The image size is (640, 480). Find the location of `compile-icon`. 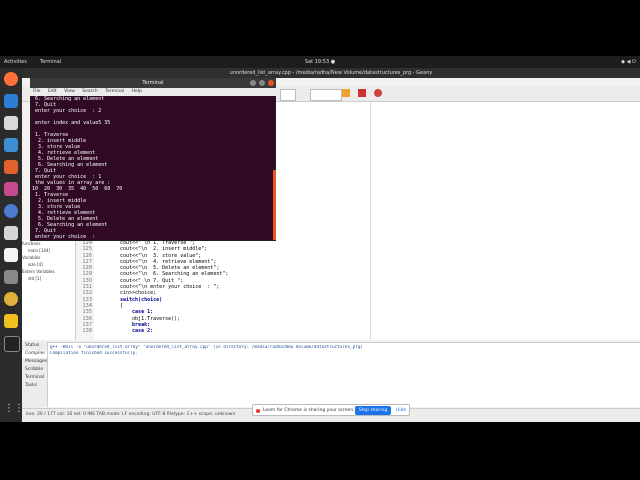

compile-icon is located at coordinates (346, 93).